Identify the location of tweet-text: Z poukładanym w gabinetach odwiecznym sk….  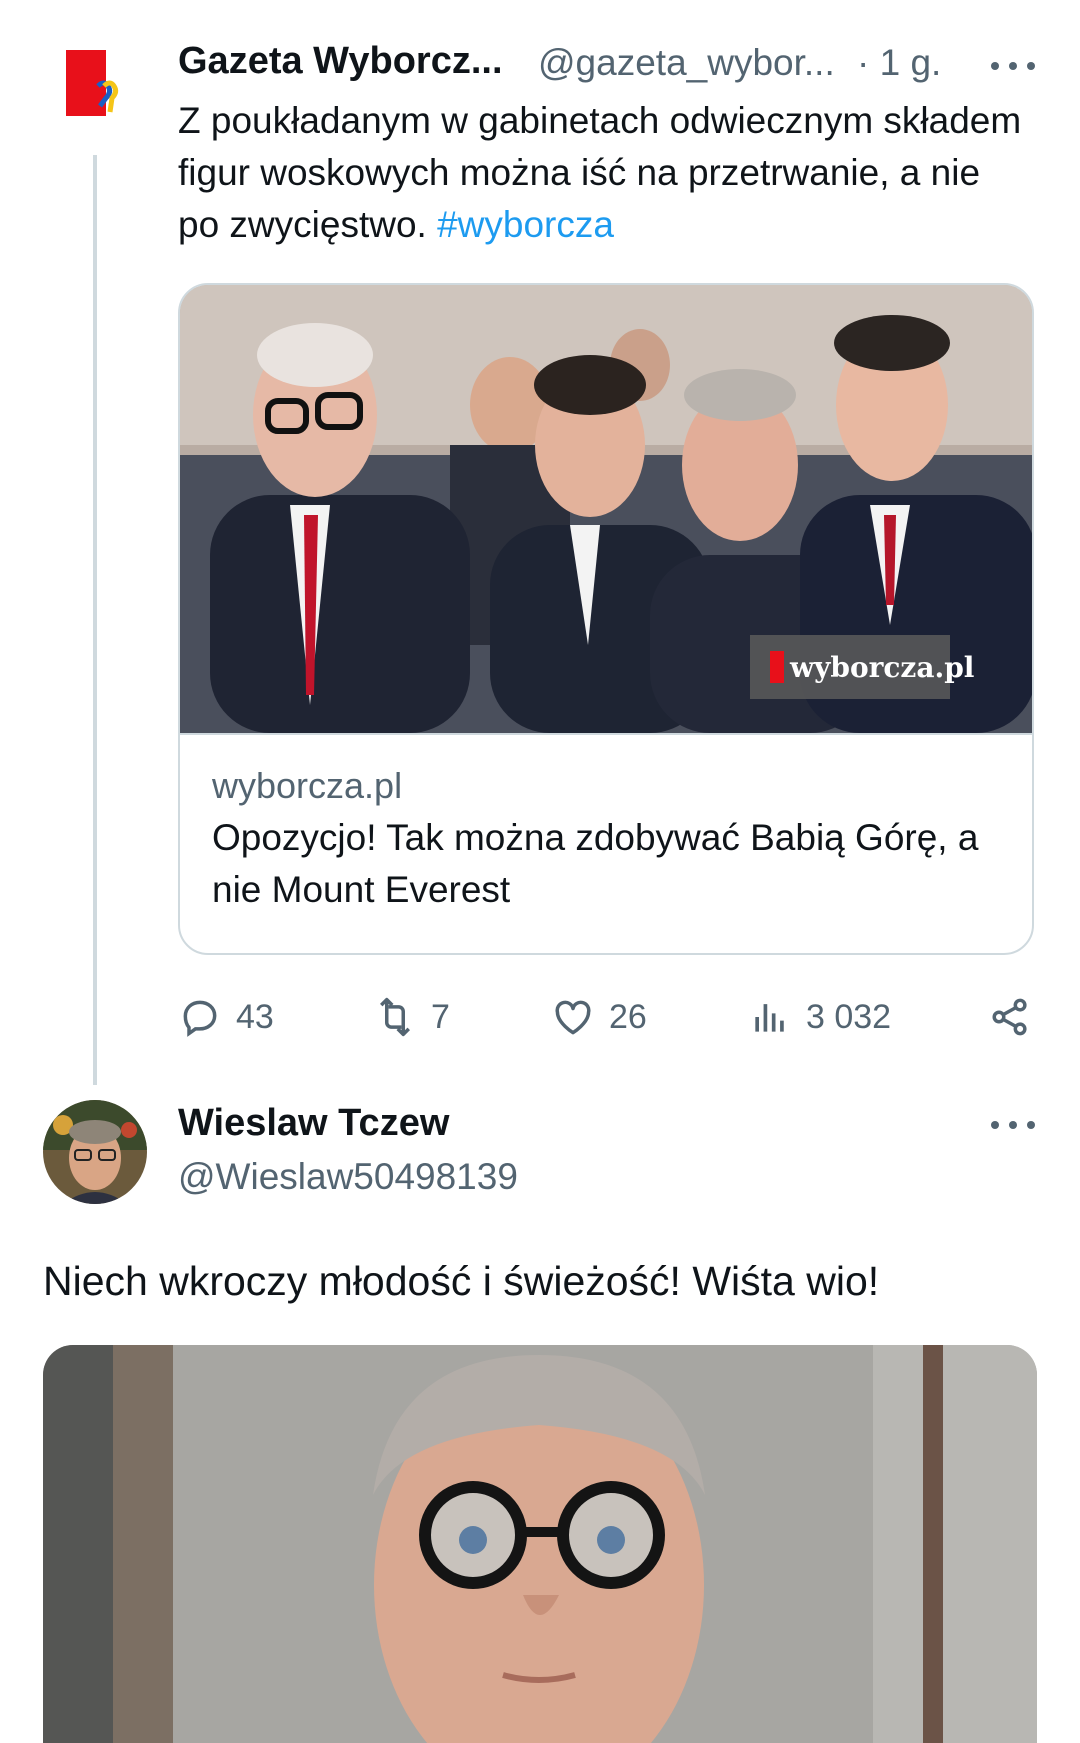
(603, 173).